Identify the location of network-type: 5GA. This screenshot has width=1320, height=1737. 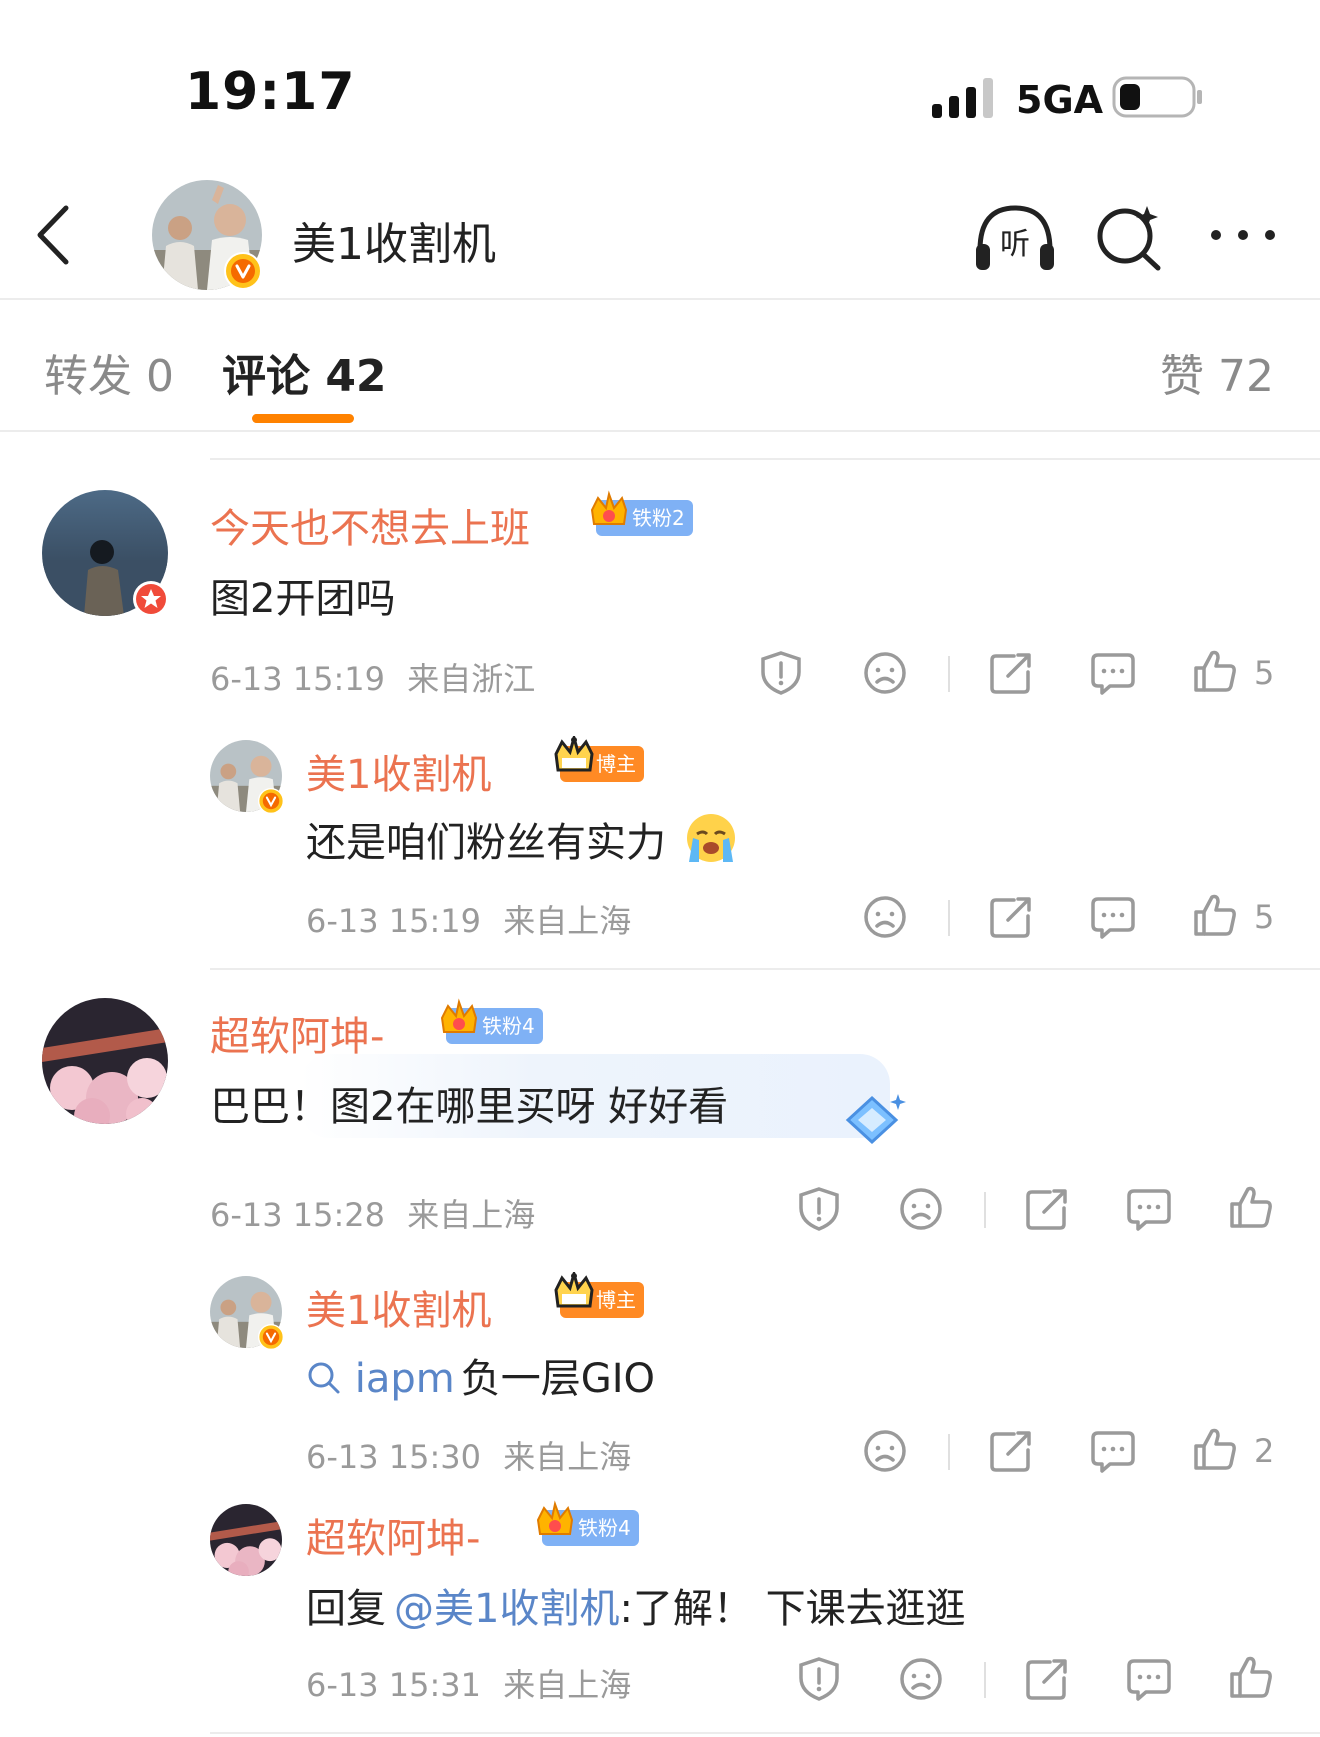
(1060, 100).